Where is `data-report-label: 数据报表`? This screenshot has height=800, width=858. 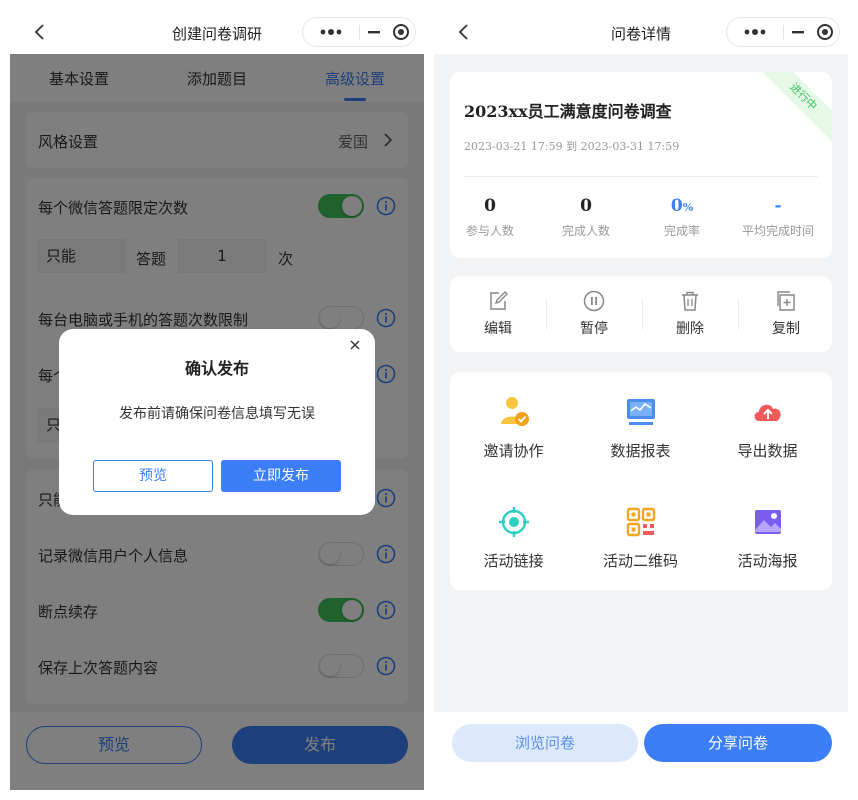
data-report-label: 数据报表 is located at coordinates (640, 451).